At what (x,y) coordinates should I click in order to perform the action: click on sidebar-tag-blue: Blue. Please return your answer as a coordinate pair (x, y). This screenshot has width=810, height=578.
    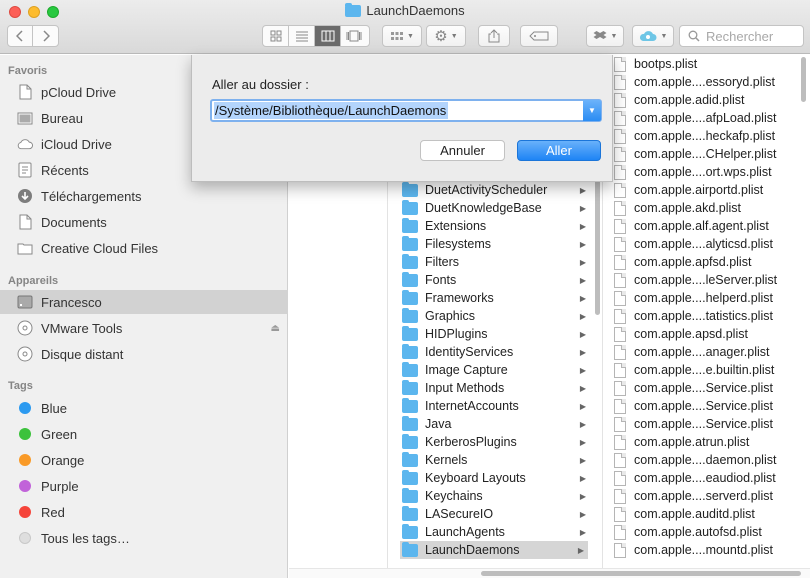
    Looking at the image, I should click on (144, 408).